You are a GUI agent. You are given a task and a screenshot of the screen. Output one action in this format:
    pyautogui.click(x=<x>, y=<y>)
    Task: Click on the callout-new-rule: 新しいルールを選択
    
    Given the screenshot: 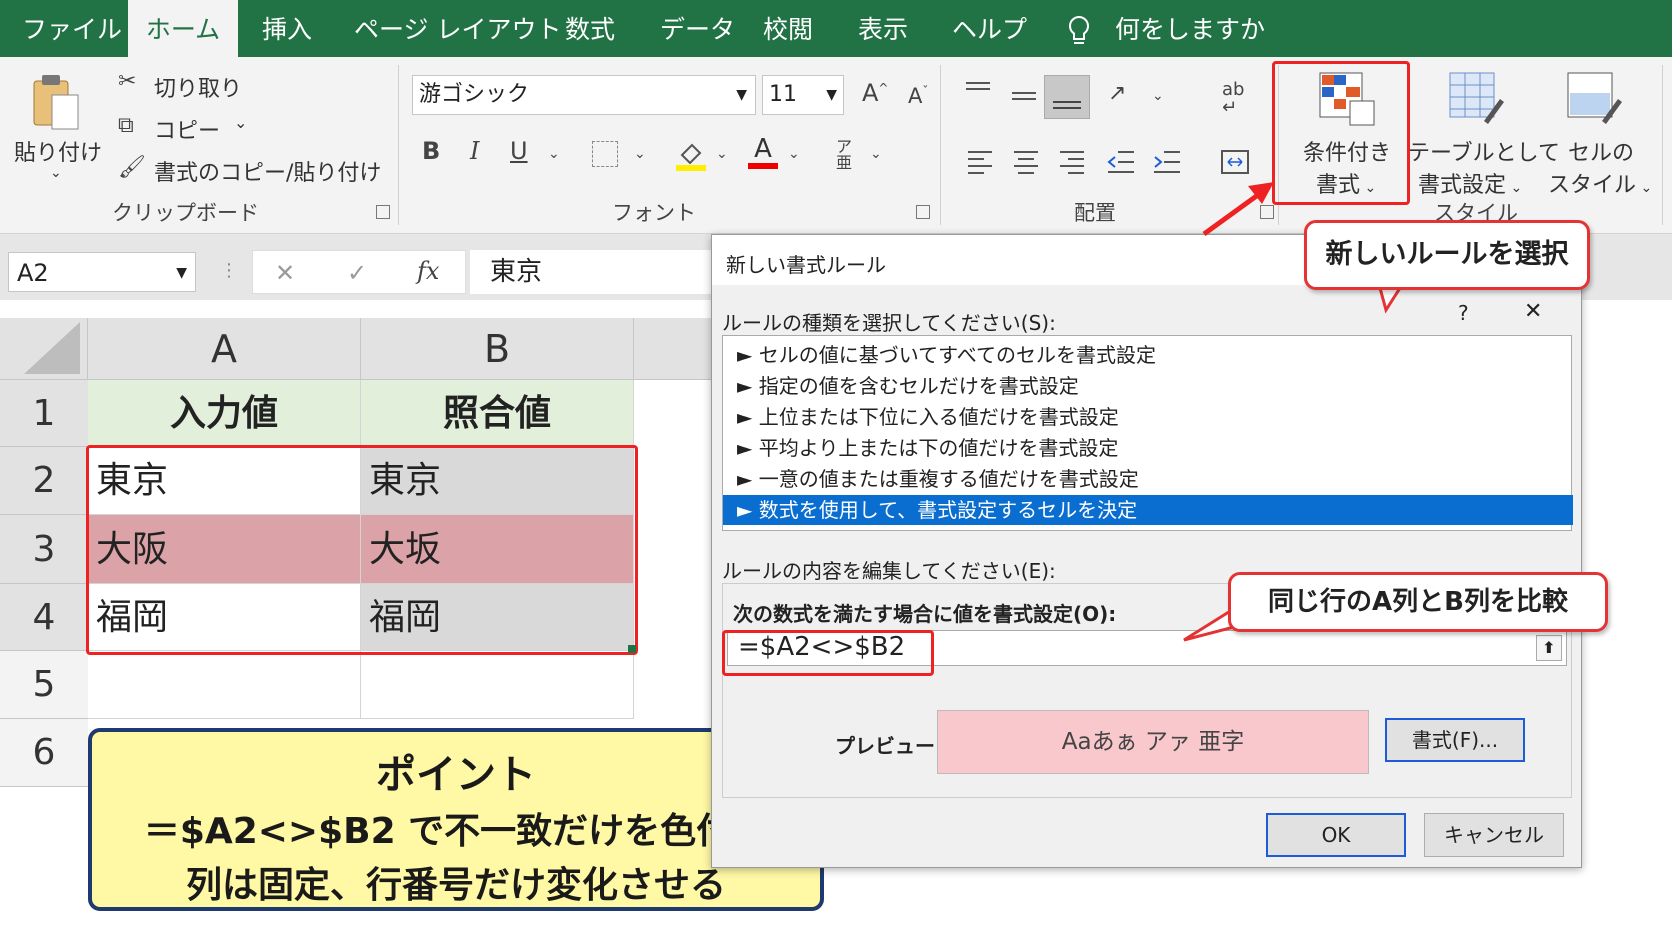 What is the action you would take?
    pyautogui.click(x=1447, y=255)
    